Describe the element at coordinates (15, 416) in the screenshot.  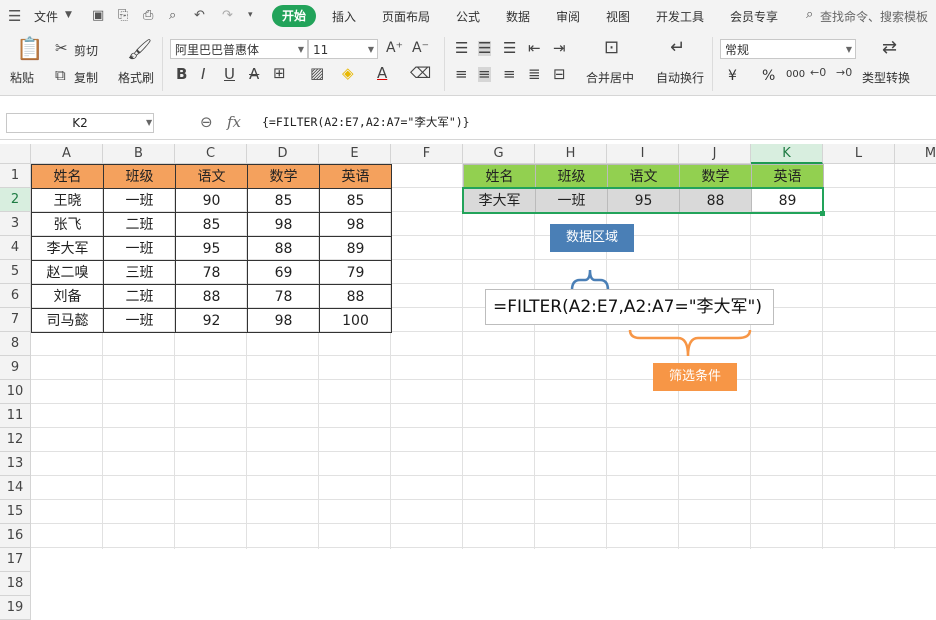
I see `row-header-11: 11` at that location.